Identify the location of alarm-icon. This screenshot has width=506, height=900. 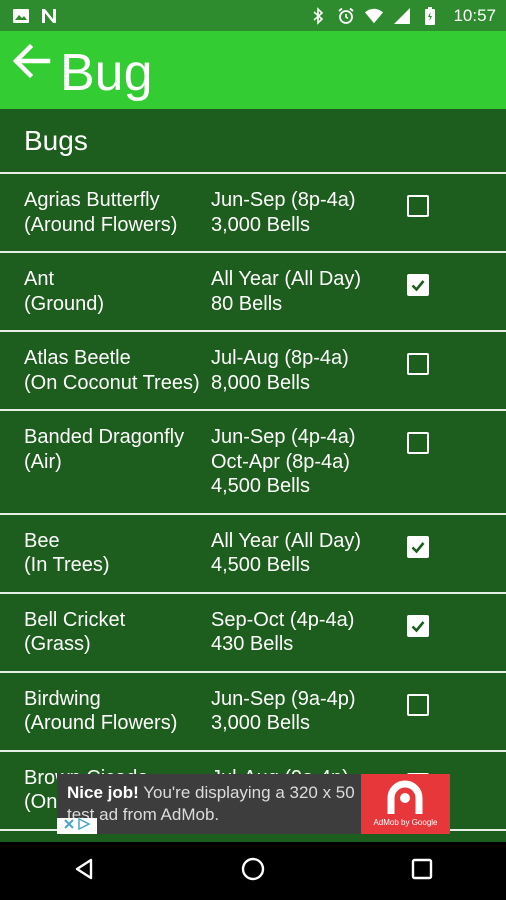
(346, 16).